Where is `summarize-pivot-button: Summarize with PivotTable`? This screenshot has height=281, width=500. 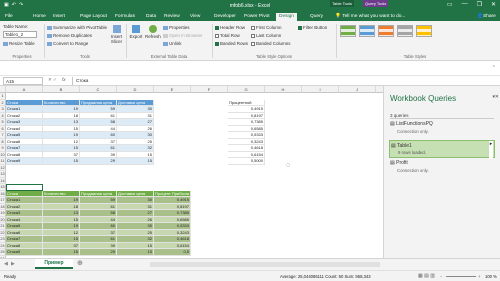 summarize-pivot-button: Summarize with PivotTable is located at coordinates (77, 27).